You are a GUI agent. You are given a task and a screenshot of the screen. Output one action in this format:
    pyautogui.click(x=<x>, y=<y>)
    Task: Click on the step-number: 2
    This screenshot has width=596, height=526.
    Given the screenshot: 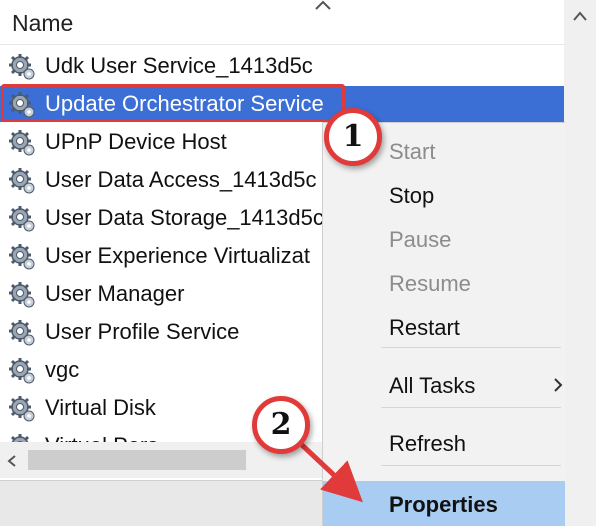 What is the action you would take?
    pyautogui.click(x=281, y=424)
    